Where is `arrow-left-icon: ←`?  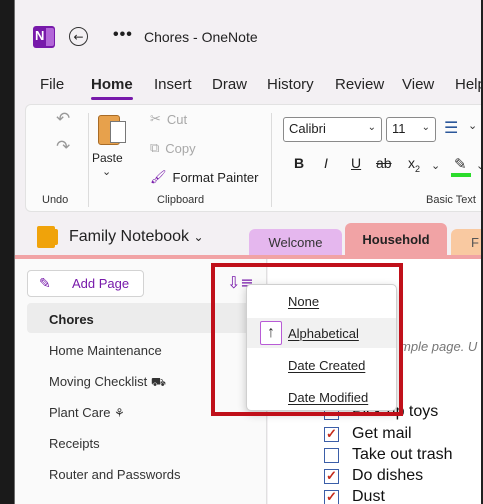
arrow-left-icon: ← is located at coordinates (78, 36).